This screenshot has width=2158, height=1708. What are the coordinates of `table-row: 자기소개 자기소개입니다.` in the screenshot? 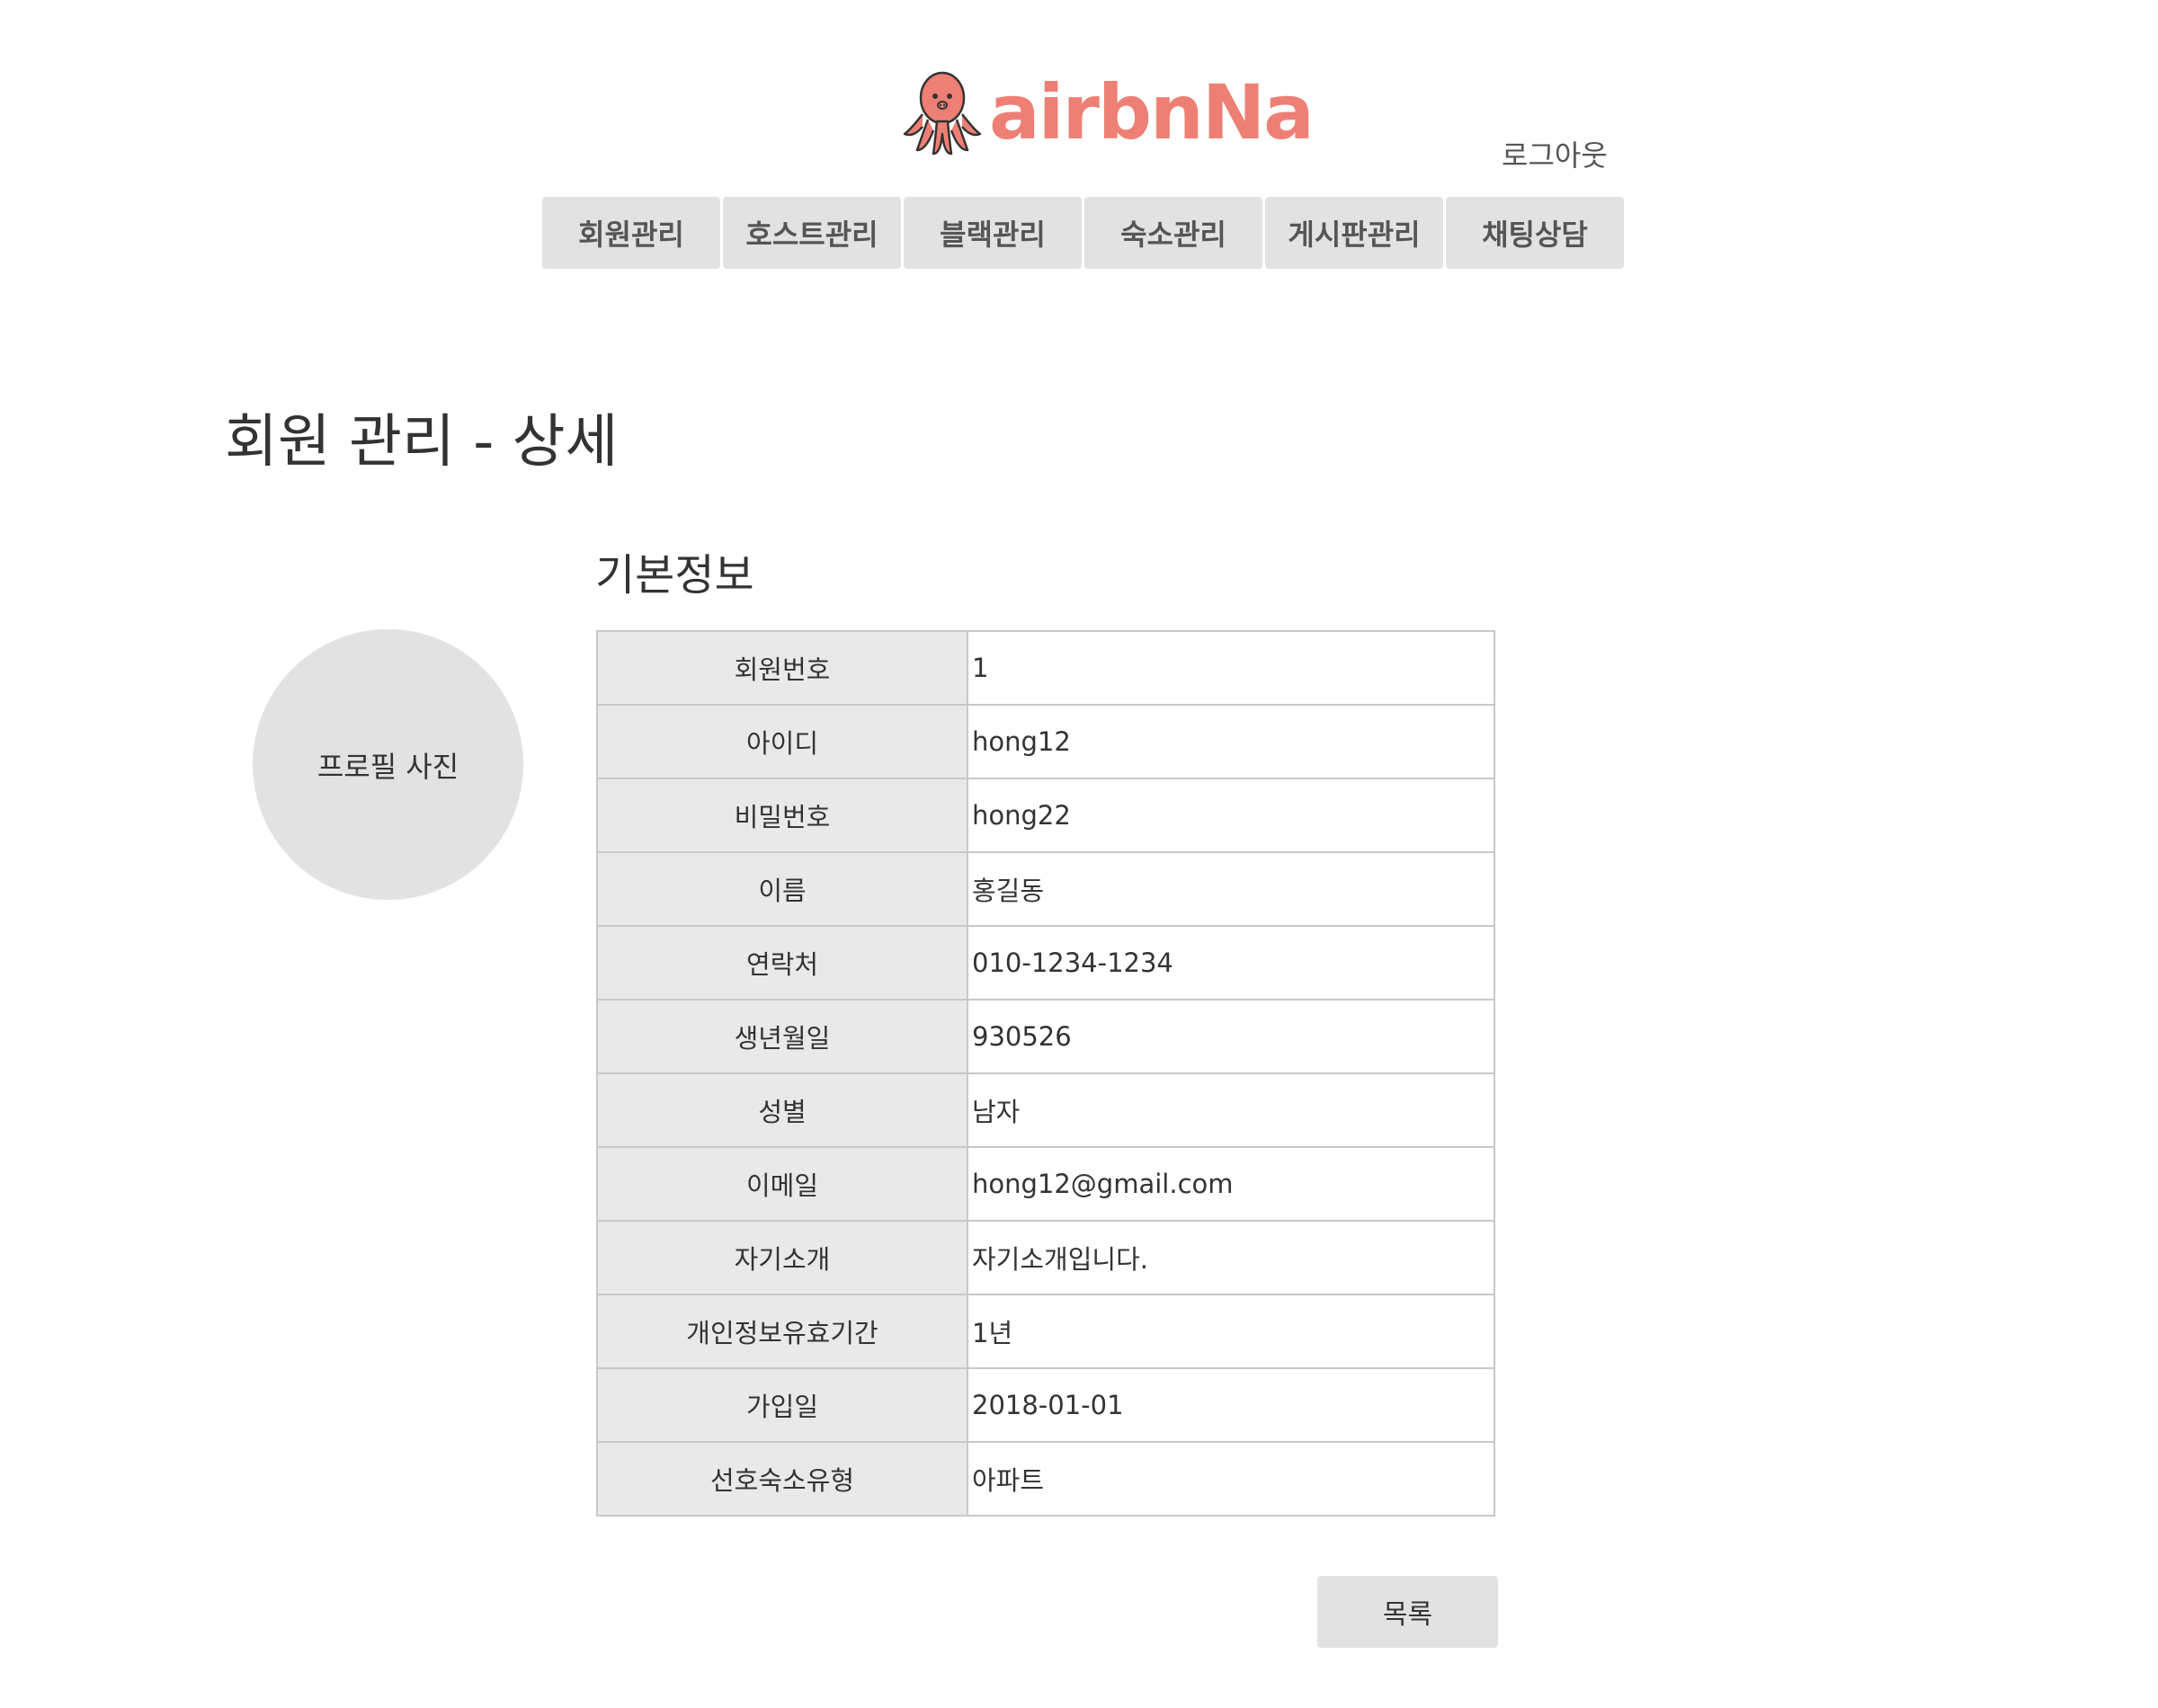 It's located at (1045, 1258).